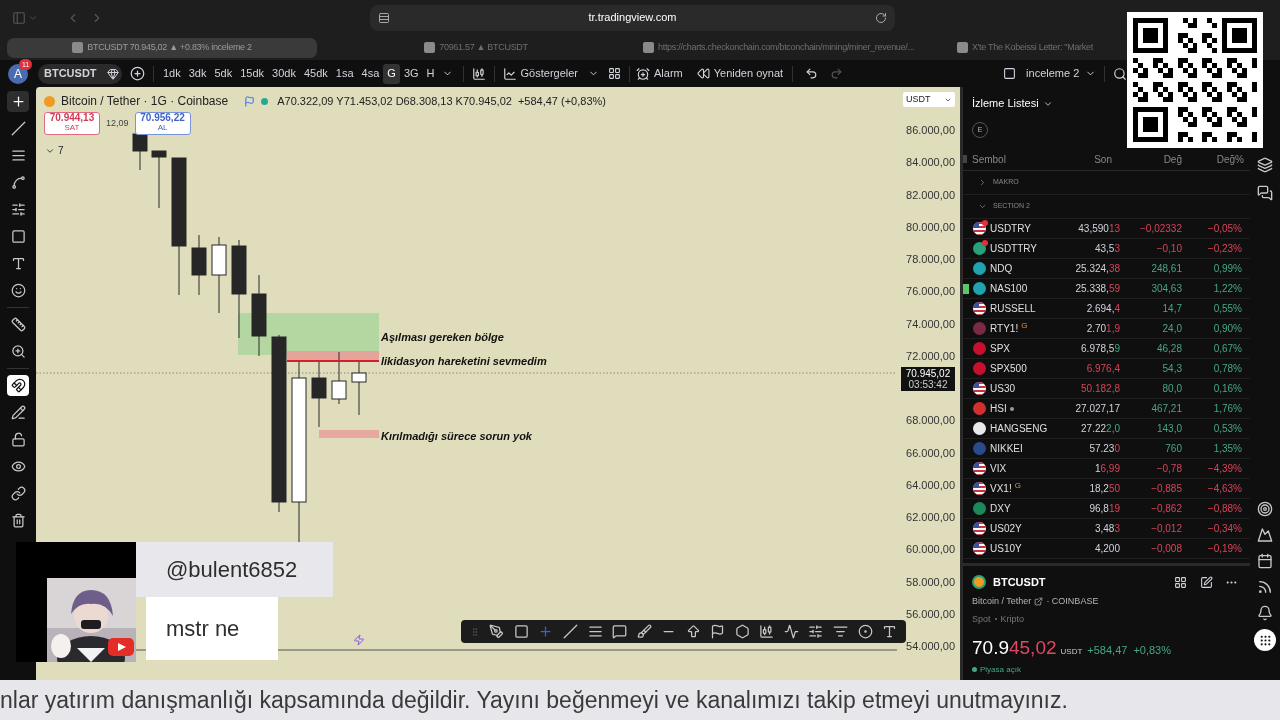  What do you see at coordinates (930, 227) in the screenshot?
I see `price-label: 80.000,00` at bounding box center [930, 227].